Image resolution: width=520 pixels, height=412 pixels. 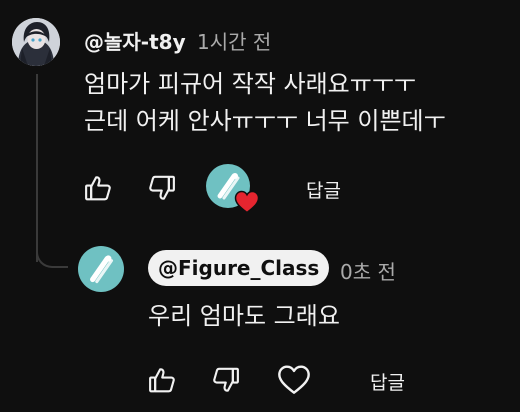 What do you see at coordinates (234, 40) in the screenshot?
I see `comment-timestamp: 1시간 전` at bounding box center [234, 40].